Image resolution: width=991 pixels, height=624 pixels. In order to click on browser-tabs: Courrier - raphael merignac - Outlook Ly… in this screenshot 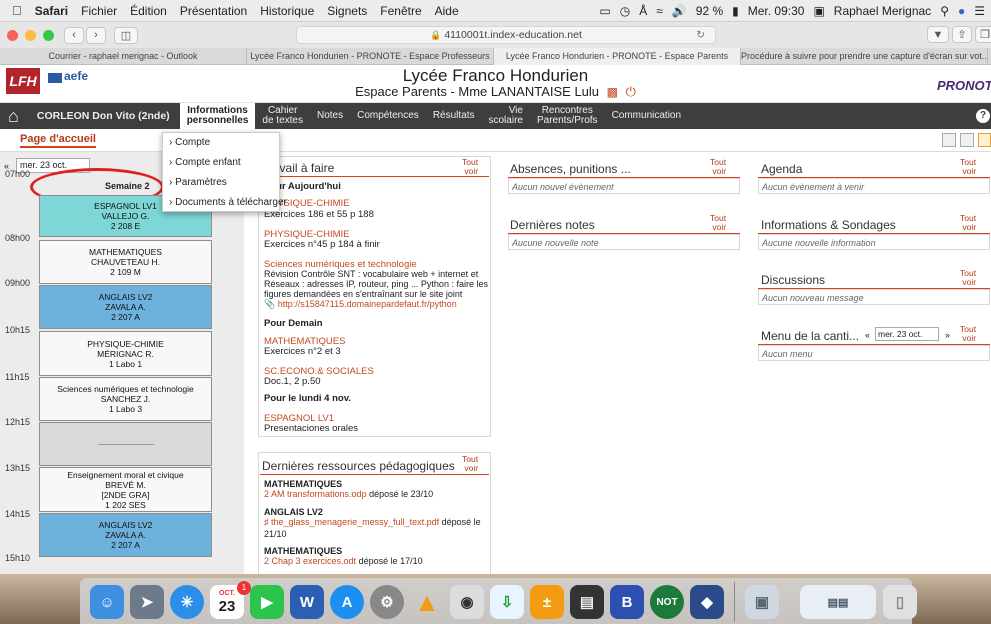, I will do `click(495, 56)`.